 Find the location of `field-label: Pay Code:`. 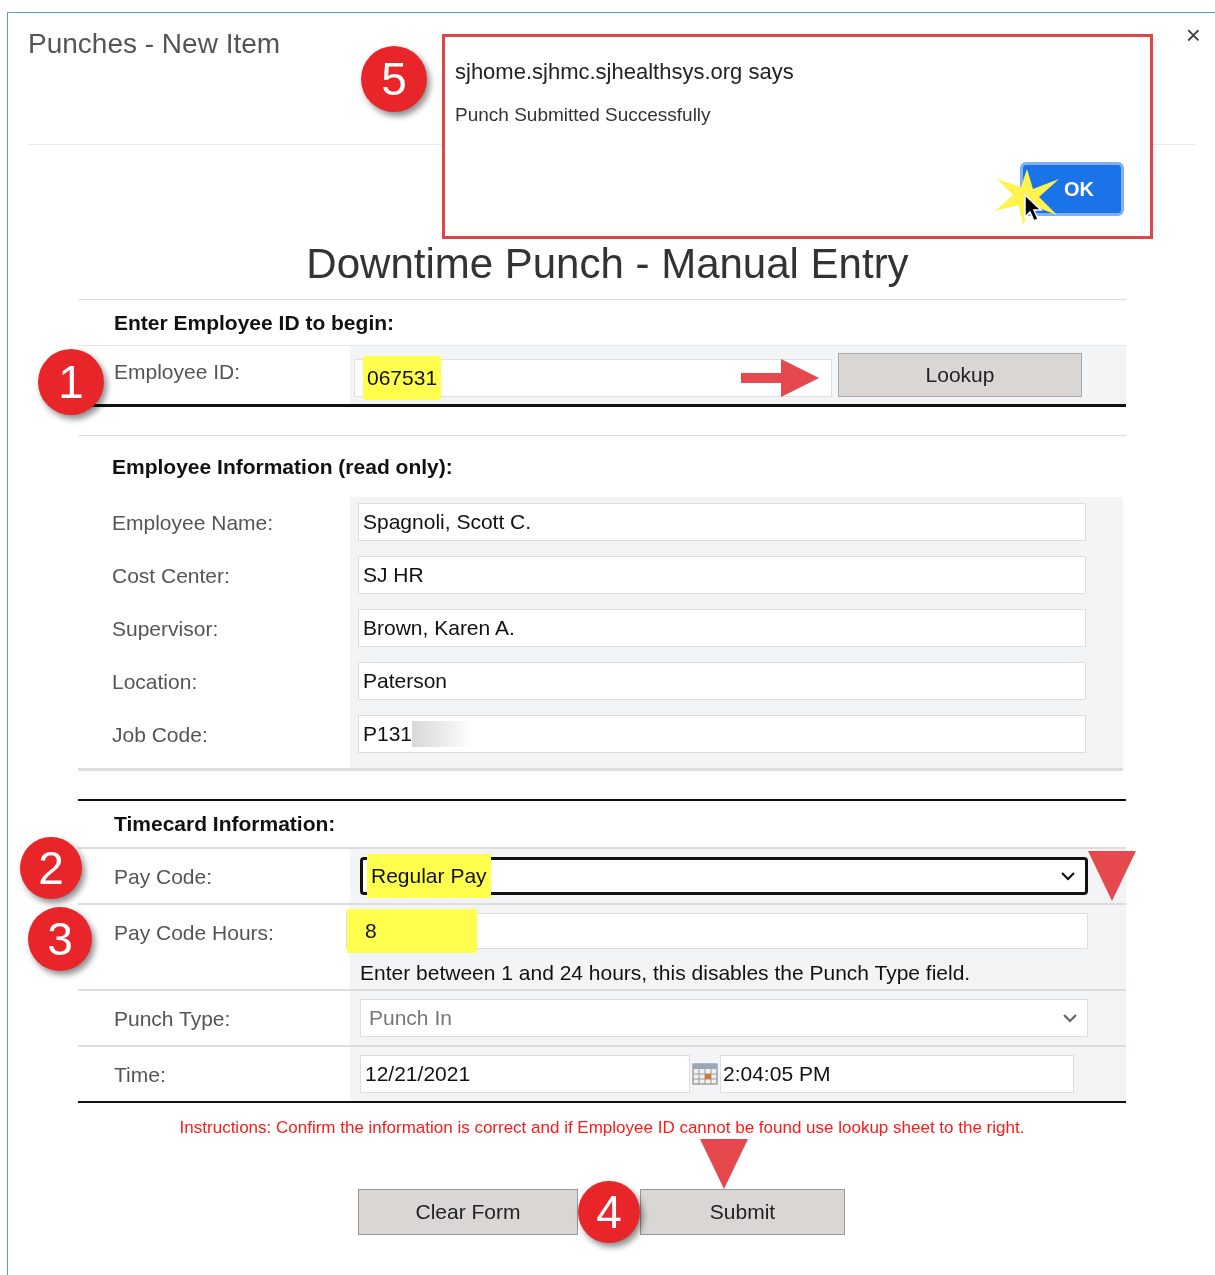

field-label: Pay Code: is located at coordinates (163, 876).